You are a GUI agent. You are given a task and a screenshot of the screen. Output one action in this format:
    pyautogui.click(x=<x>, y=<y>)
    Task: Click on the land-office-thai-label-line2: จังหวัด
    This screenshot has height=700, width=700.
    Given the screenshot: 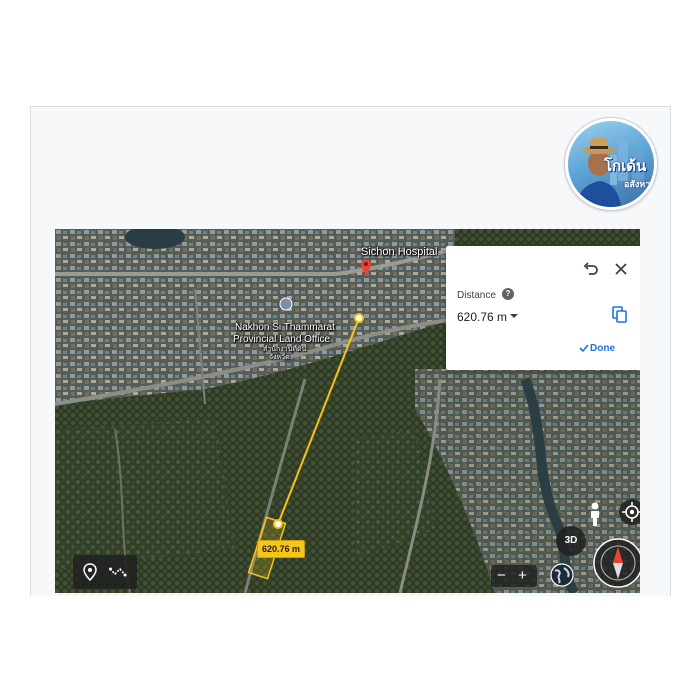 What is the action you would take?
    pyautogui.click(x=279, y=357)
    